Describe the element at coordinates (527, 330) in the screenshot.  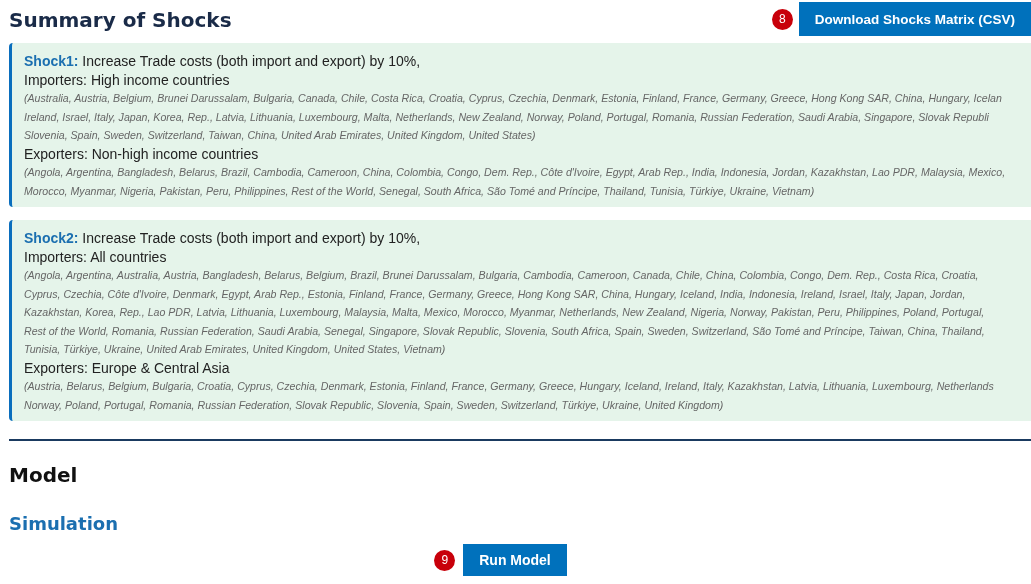
I see `country-list: Rest of the World, Romania, Russian Federation, Saudi Arabia, Senegal, Singapore, Slovak Republic, Slovenia, South Africa, Spain, Sweden, Switzerland, São Tomé and Príncipe, Taiwan, China, Thailand,` at that location.